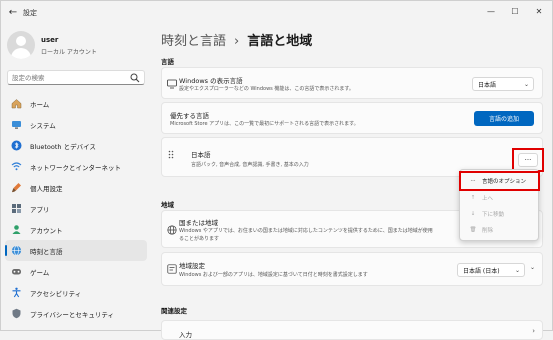 The image size is (553, 340). I want to click on display-language-title: Windows の表示言語, so click(211, 81).